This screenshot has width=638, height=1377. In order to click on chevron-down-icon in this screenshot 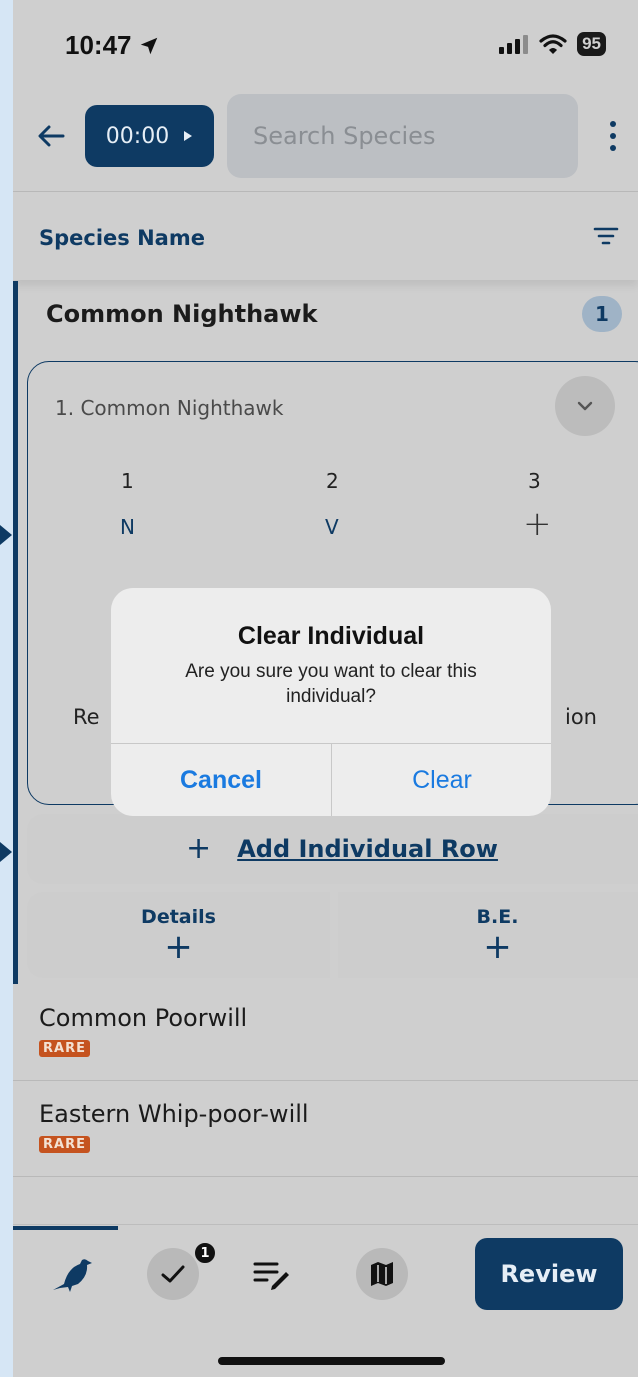, I will do `click(585, 406)`.